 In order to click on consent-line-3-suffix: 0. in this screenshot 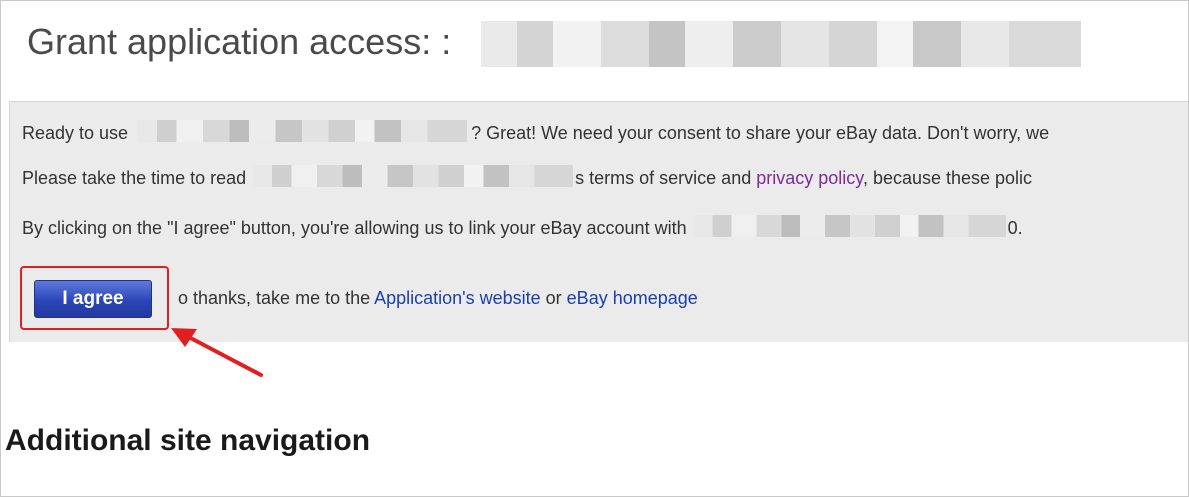, I will do `click(1015, 228)`.